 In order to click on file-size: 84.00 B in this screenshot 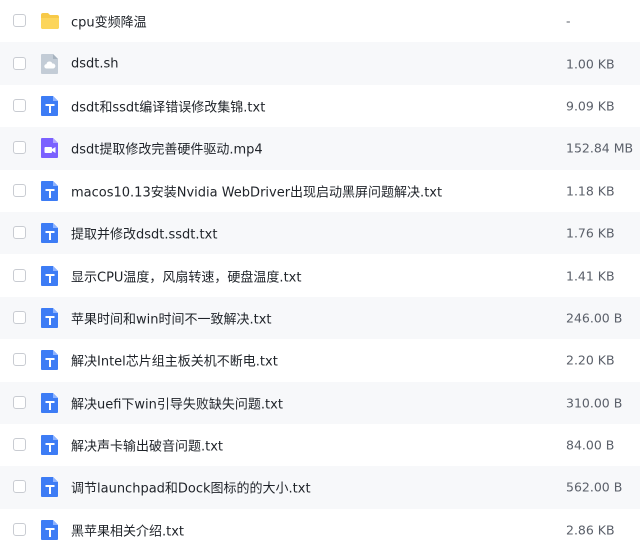, I will do `click(590, 445)`.